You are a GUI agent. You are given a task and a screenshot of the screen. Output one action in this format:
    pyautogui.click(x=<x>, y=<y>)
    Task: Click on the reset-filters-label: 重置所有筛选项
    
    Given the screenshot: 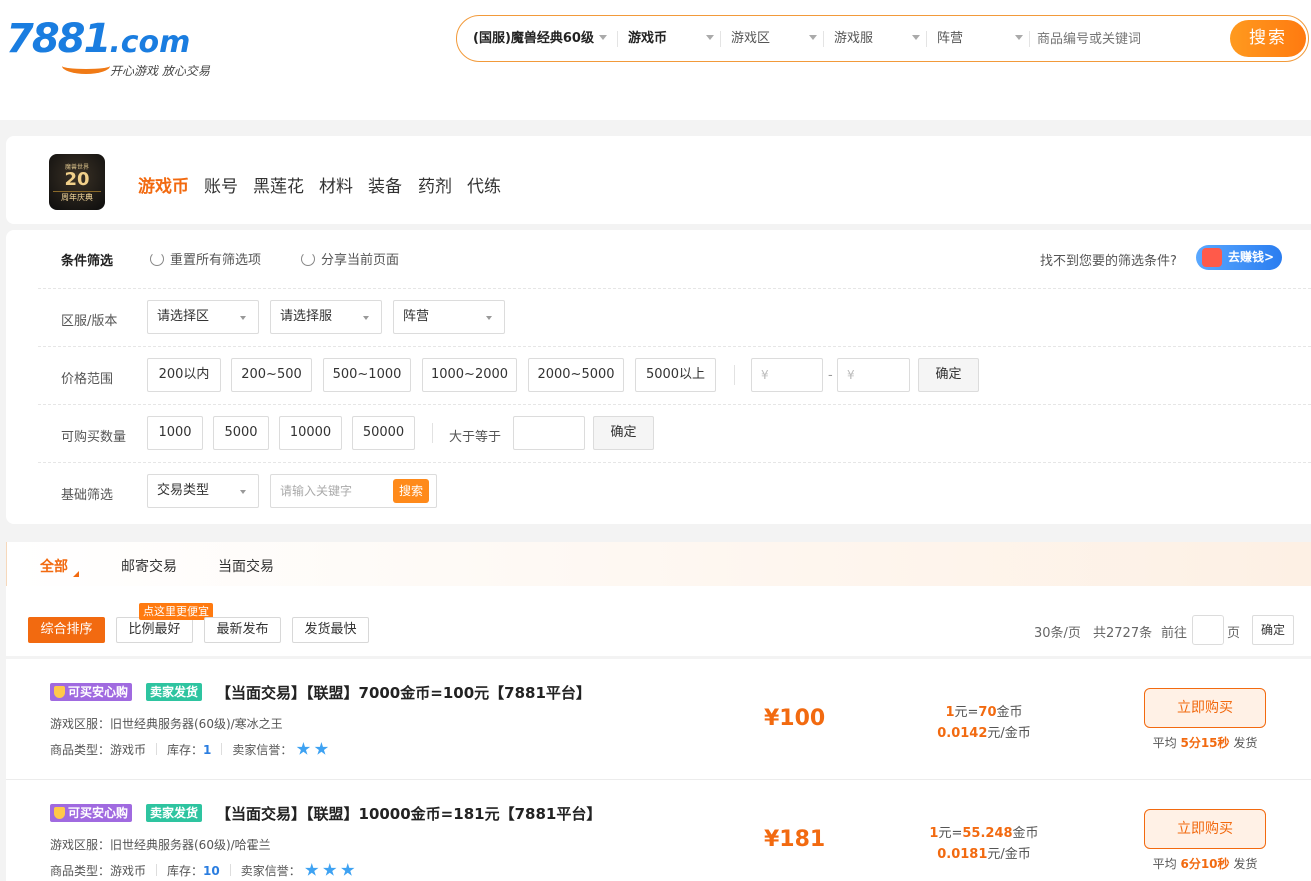 What is the action you would take?
    pyautogui.click(x=216, y=260)
    